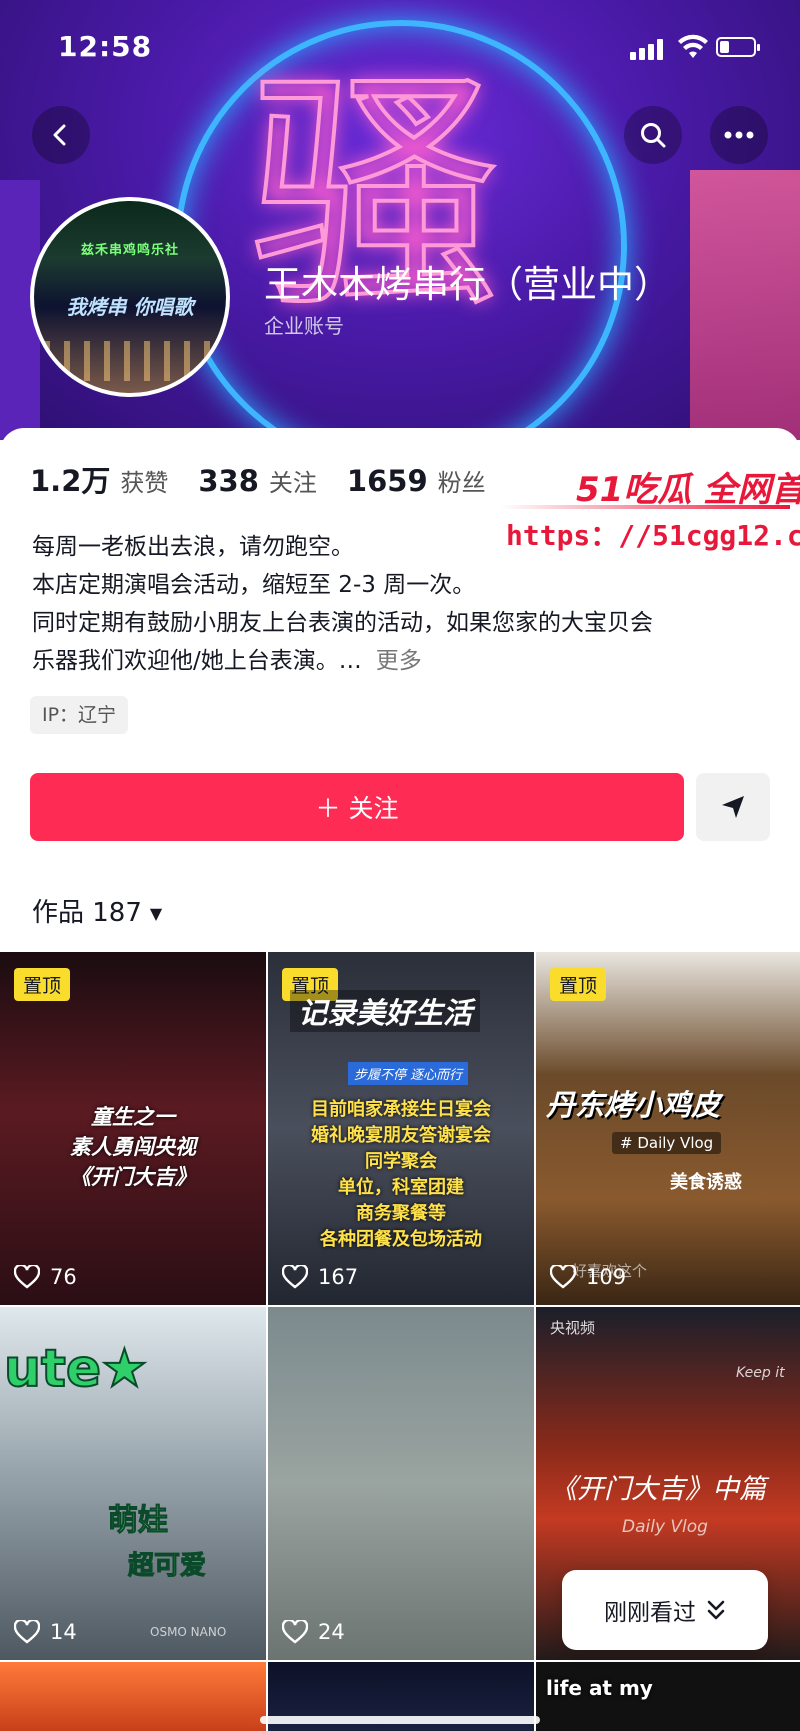 This screenshot has width=800, height=1731. Describe the element at coordinates (467, 284) in the screenshot. I see `profile-name: 王木木烤串行（营业中）` at that location.